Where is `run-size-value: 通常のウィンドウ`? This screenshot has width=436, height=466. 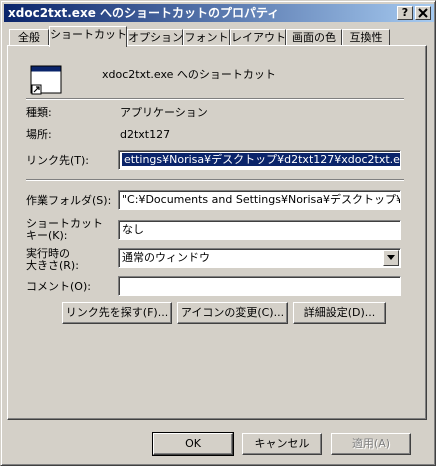 run-size-value: 通常のウィンドウ is located at coordinates (166, 257).